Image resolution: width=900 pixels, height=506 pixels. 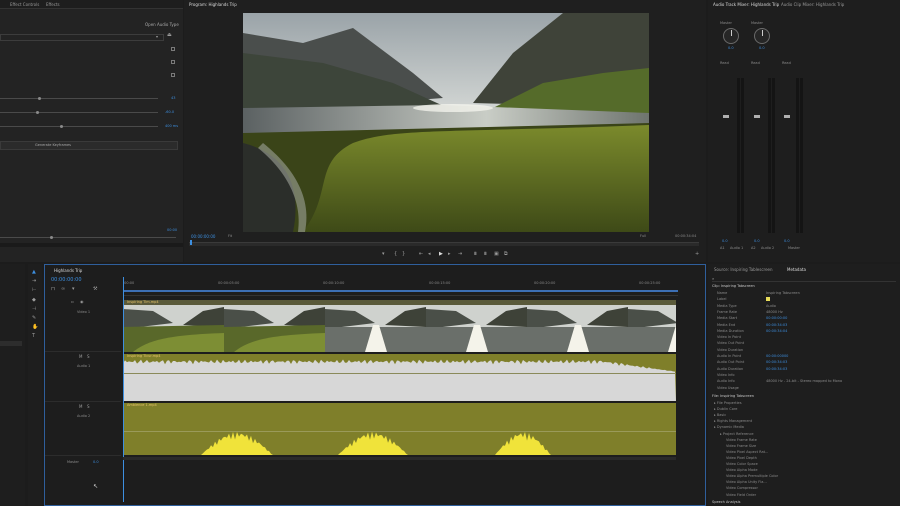 I want to click on effect-dropdown, so click(x=82, y=37).